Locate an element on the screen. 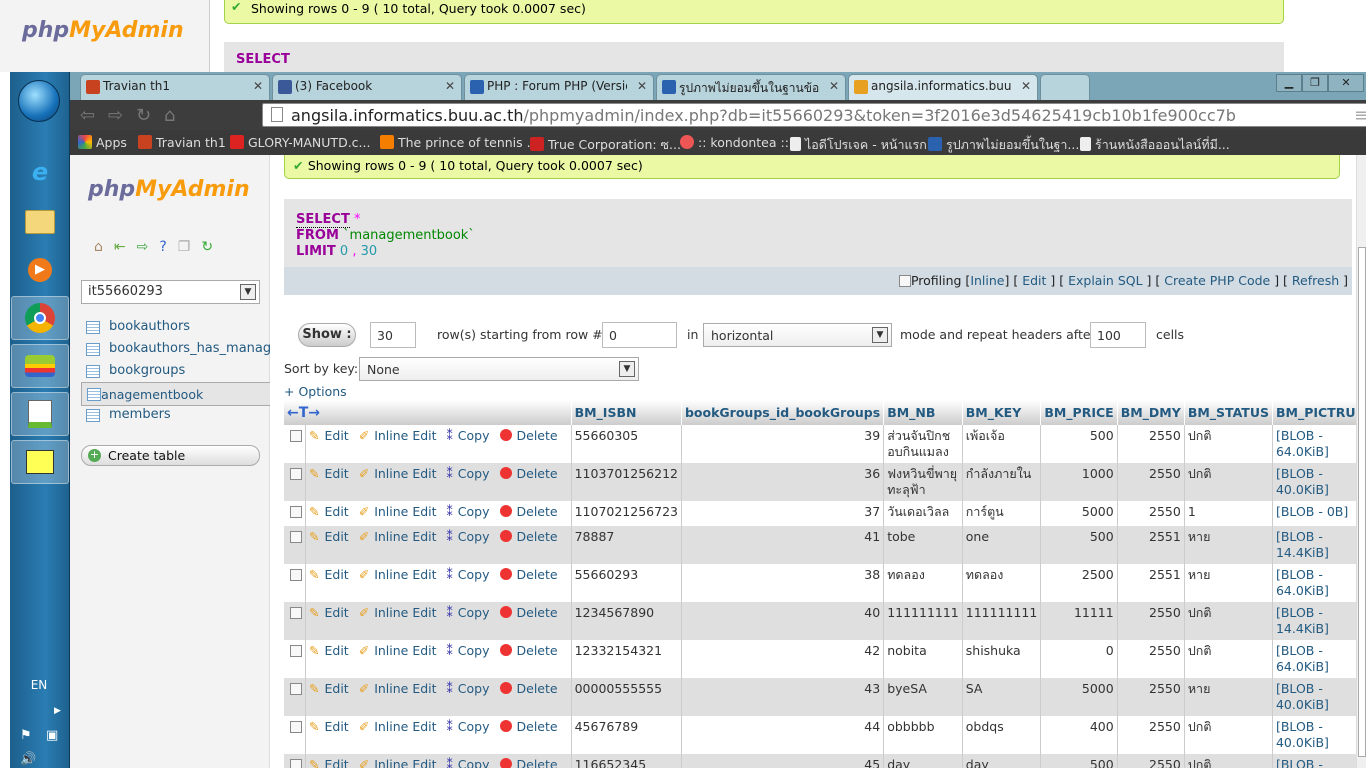  scrollbar-thumb is located at coordinates (1362, 502).